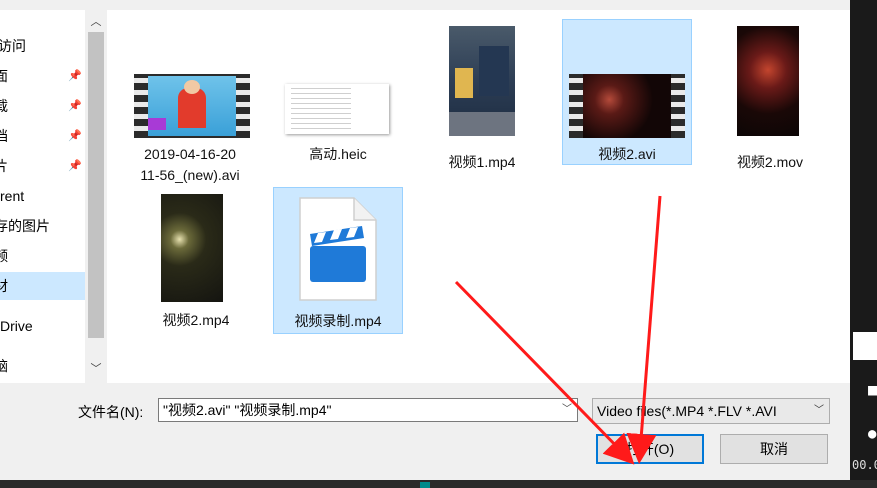 Image resolution: width=877 pixels, height=488 pixels. I want to click on background-app: ■ ● 00.0, so click(863, 244).